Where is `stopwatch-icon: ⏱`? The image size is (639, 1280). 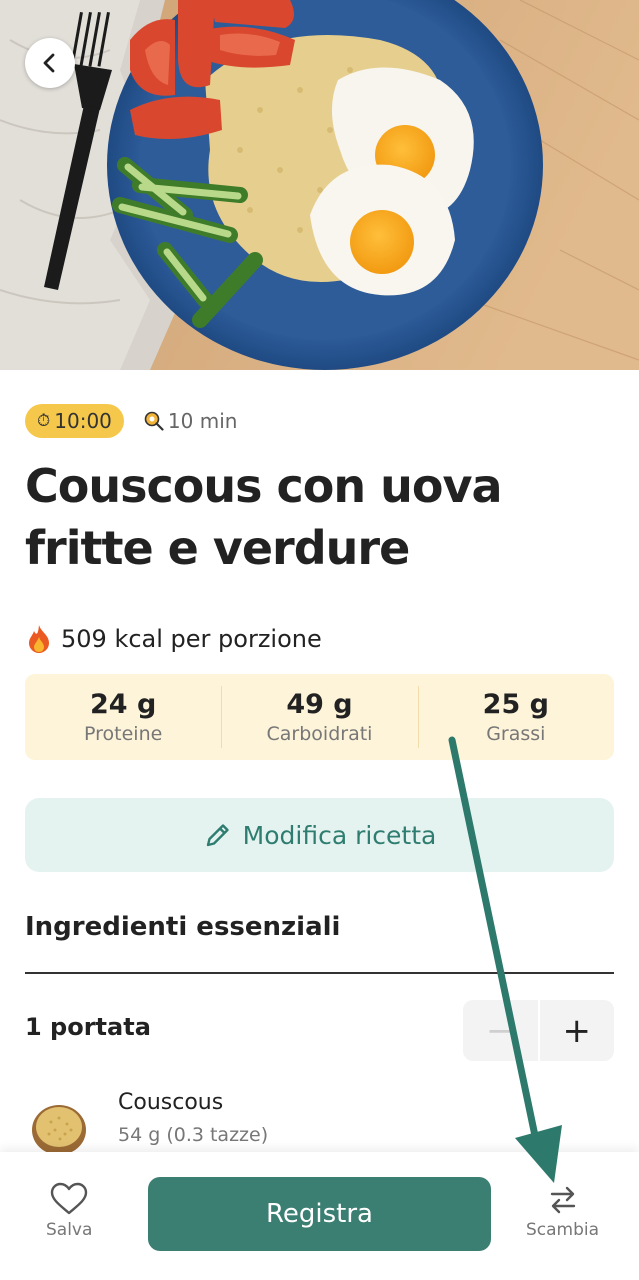
stopwatch-icon: ⏱ is located at coordinates (44, 421).